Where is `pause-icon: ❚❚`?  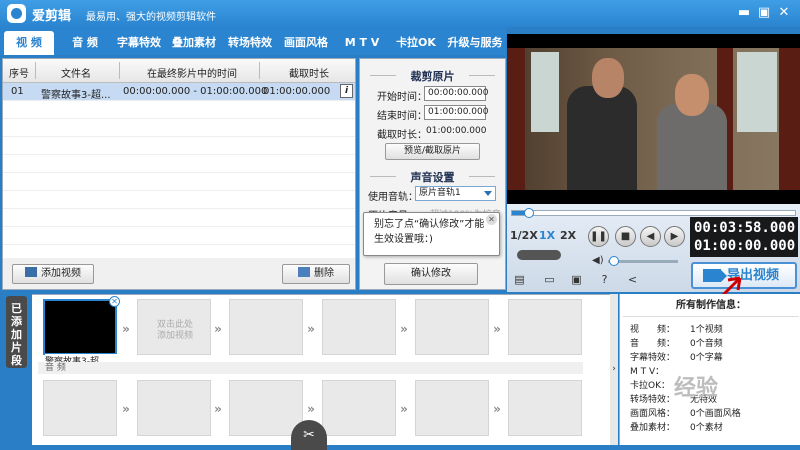
pause-icon: ❚❚ is located at coordinates (598, 236).